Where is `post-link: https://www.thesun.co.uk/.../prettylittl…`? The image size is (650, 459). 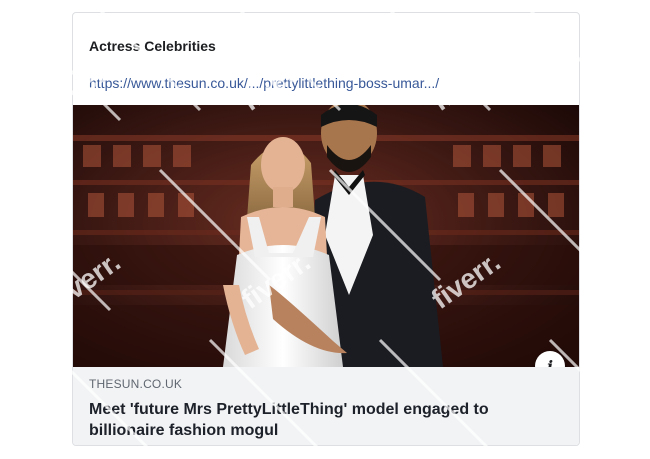
post-link: https://www.thesun.co.uk/.../prettylittl… is located at coordinates (324, 83).